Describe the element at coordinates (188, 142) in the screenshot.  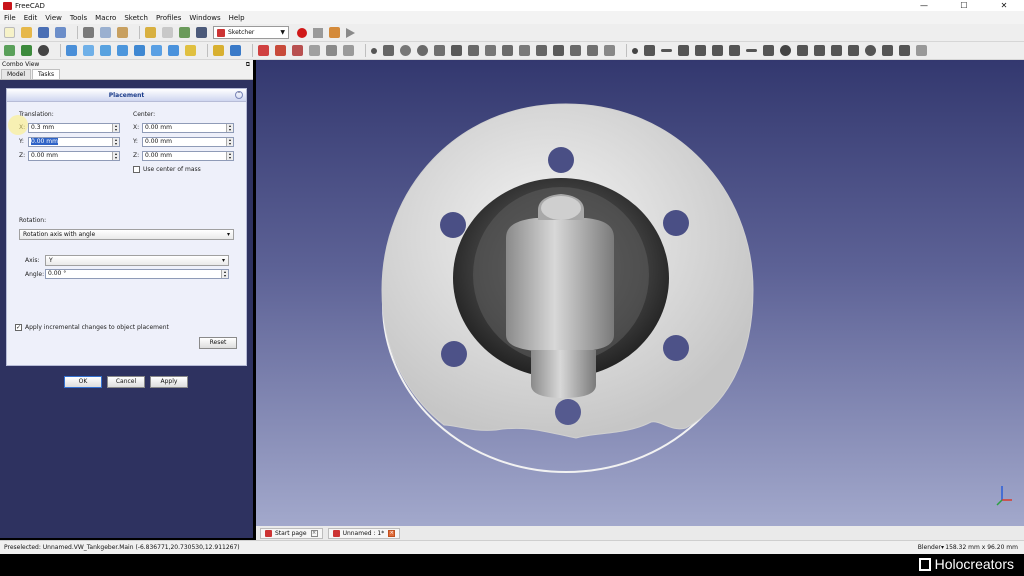
I see `center-y-field: 0.00 mm ▴ ▾` at that location.